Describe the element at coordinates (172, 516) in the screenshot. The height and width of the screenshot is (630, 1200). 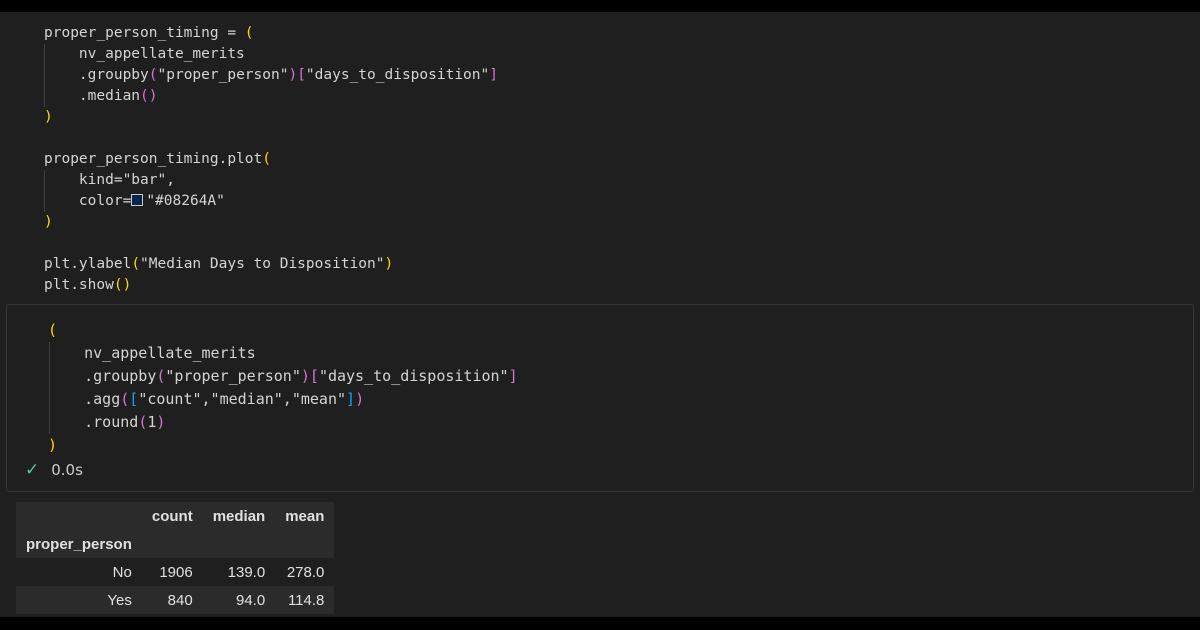
I see `column-header: count` at that location.